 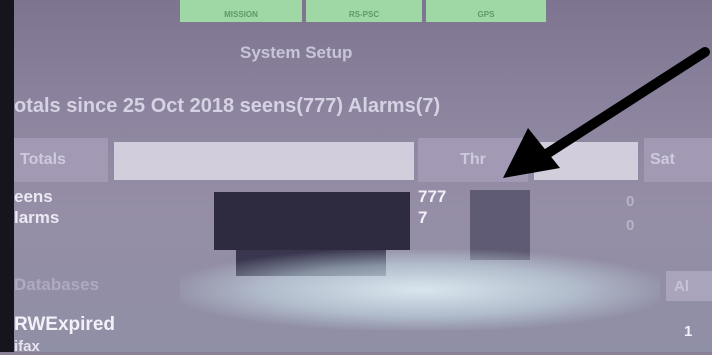 I want to click on top-tab-bar: MISSION RS-PSC GPS, so click(x=363, y=11).